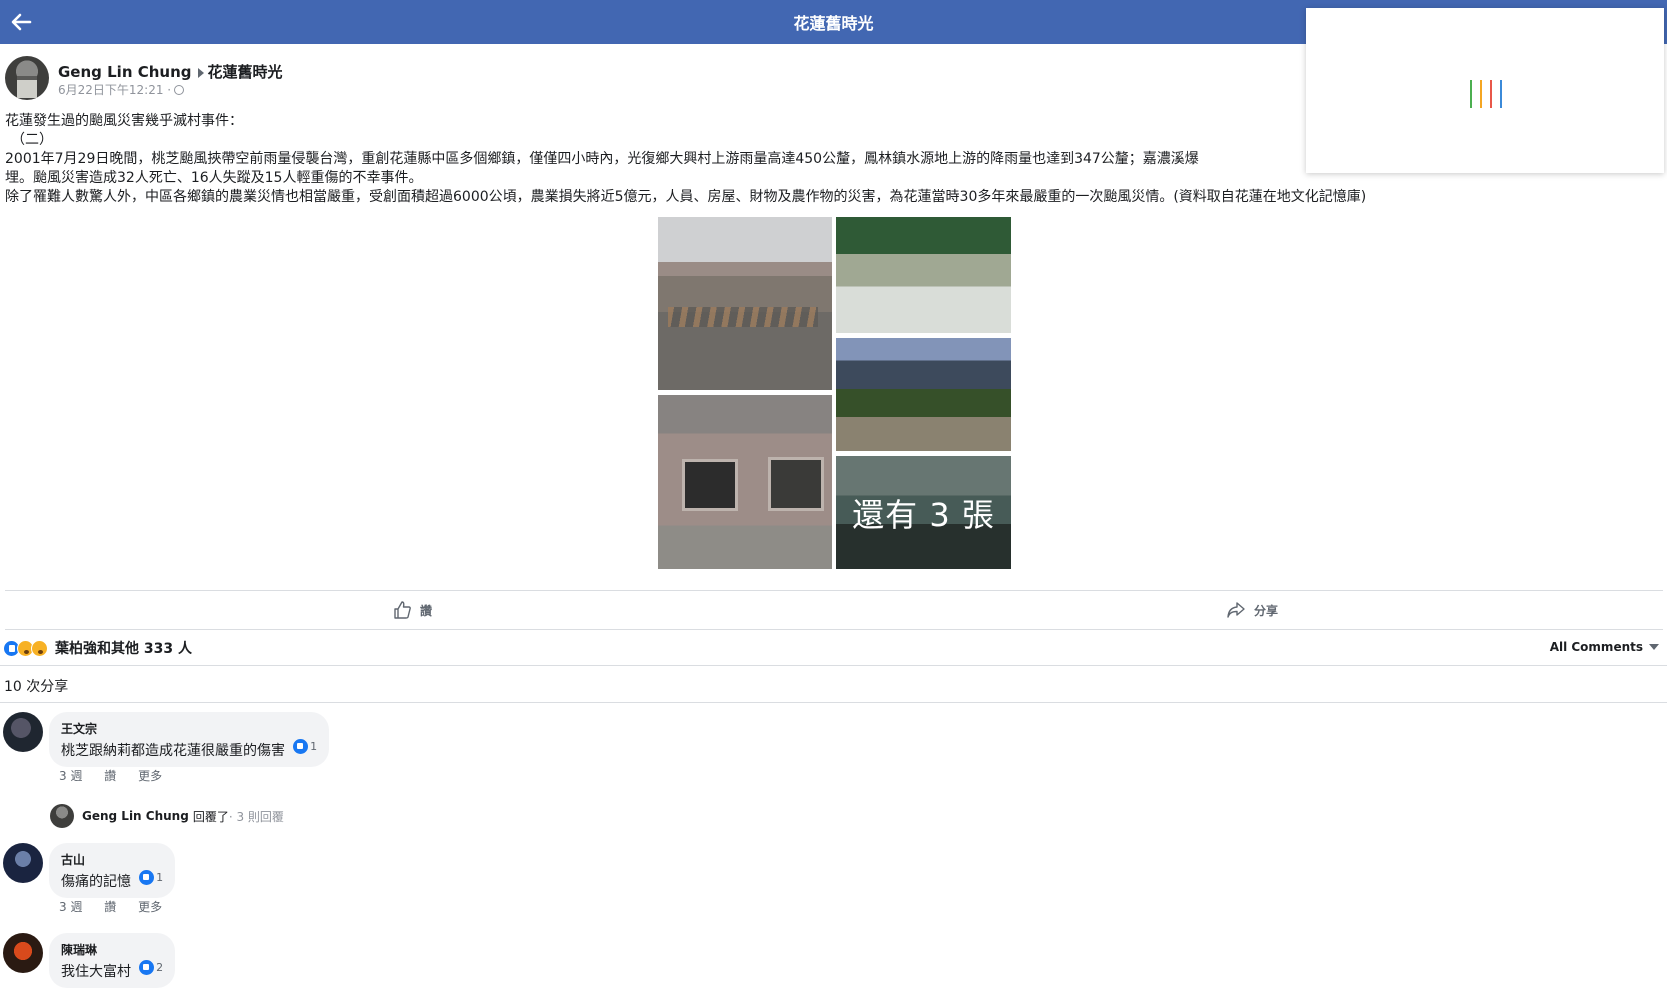  Describe the element at coordinates (923, 275) in the screenshot. I see `photo-riverbed` at that location.